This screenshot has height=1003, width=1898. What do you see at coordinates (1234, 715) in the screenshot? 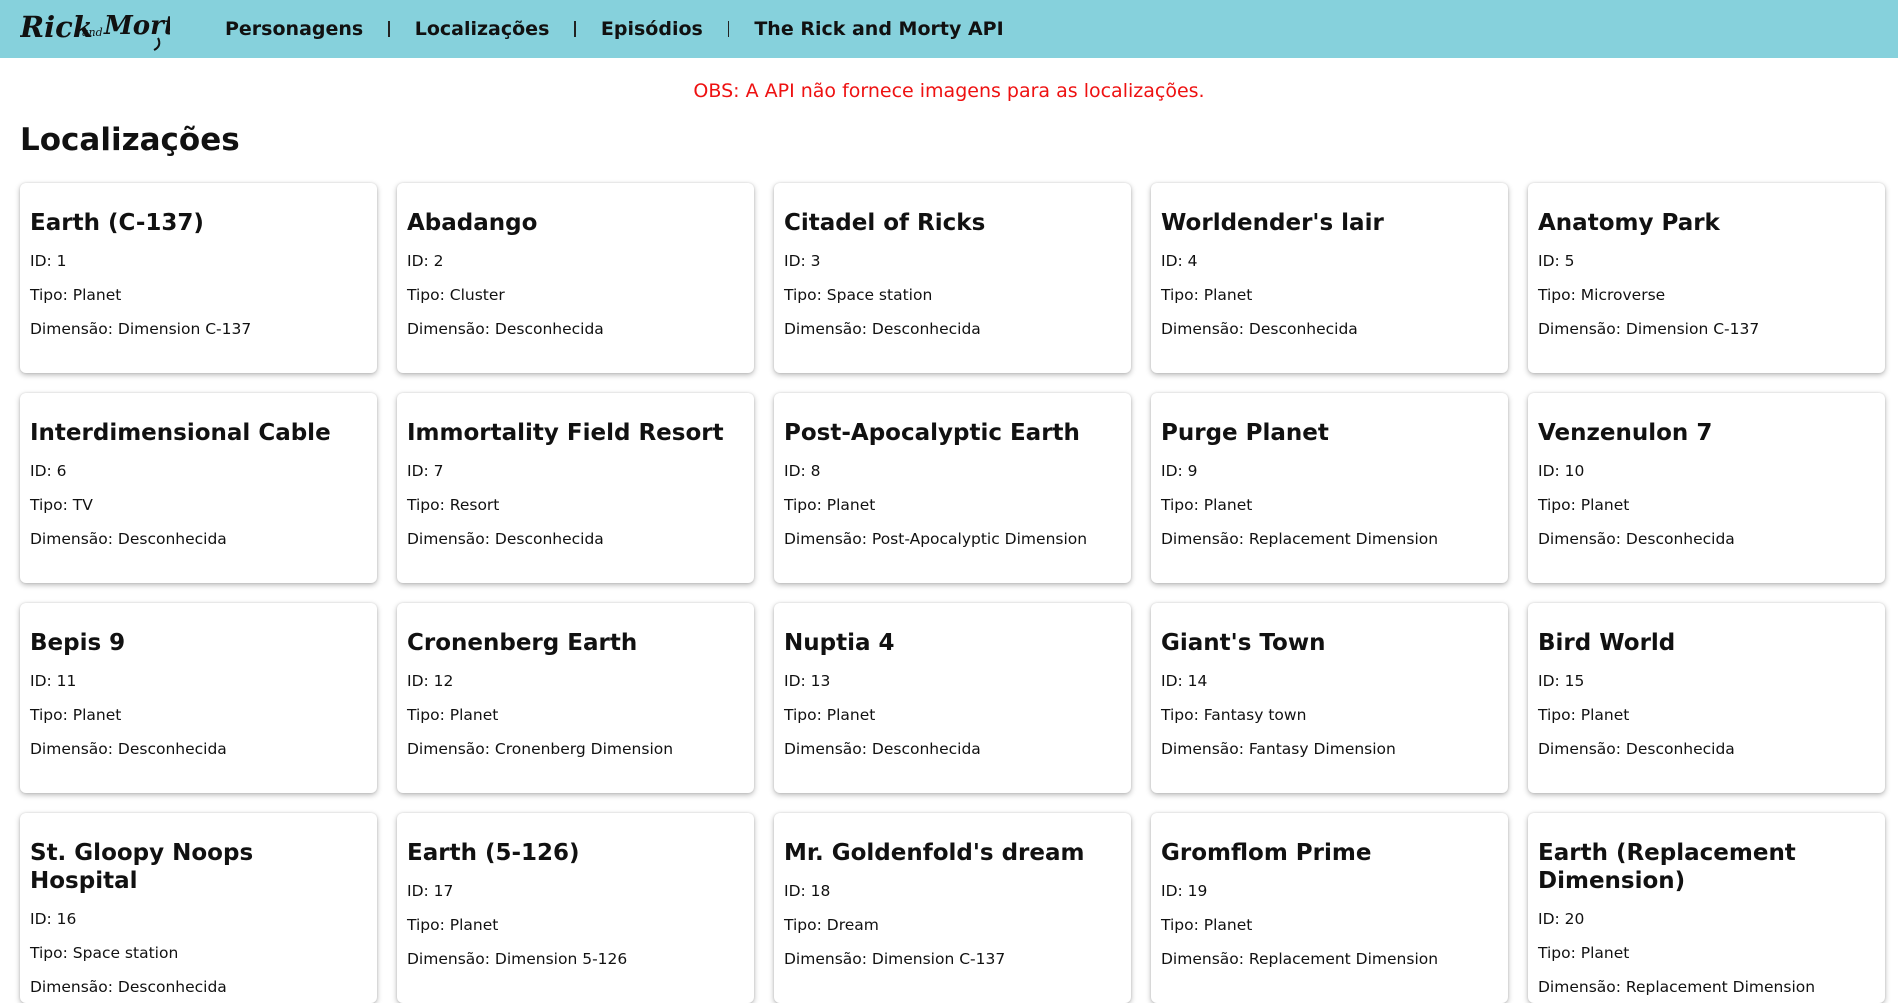
I see `location-type: Tipo: Fantasy town` at bounding box center [1234, 715].